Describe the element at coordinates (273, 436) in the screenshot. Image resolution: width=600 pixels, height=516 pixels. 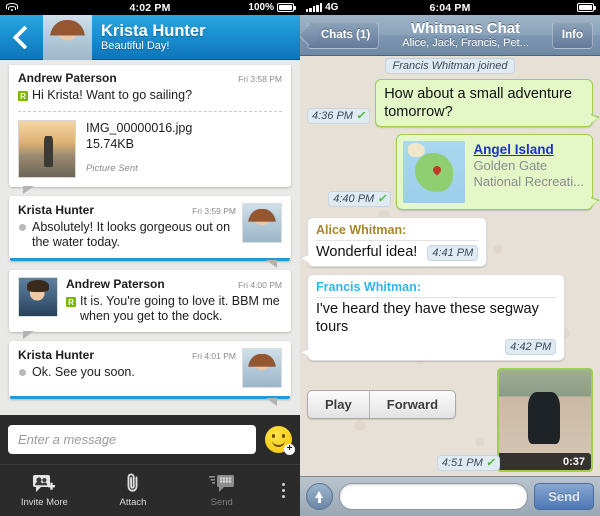
I see `smiley-eye-left` at that location.